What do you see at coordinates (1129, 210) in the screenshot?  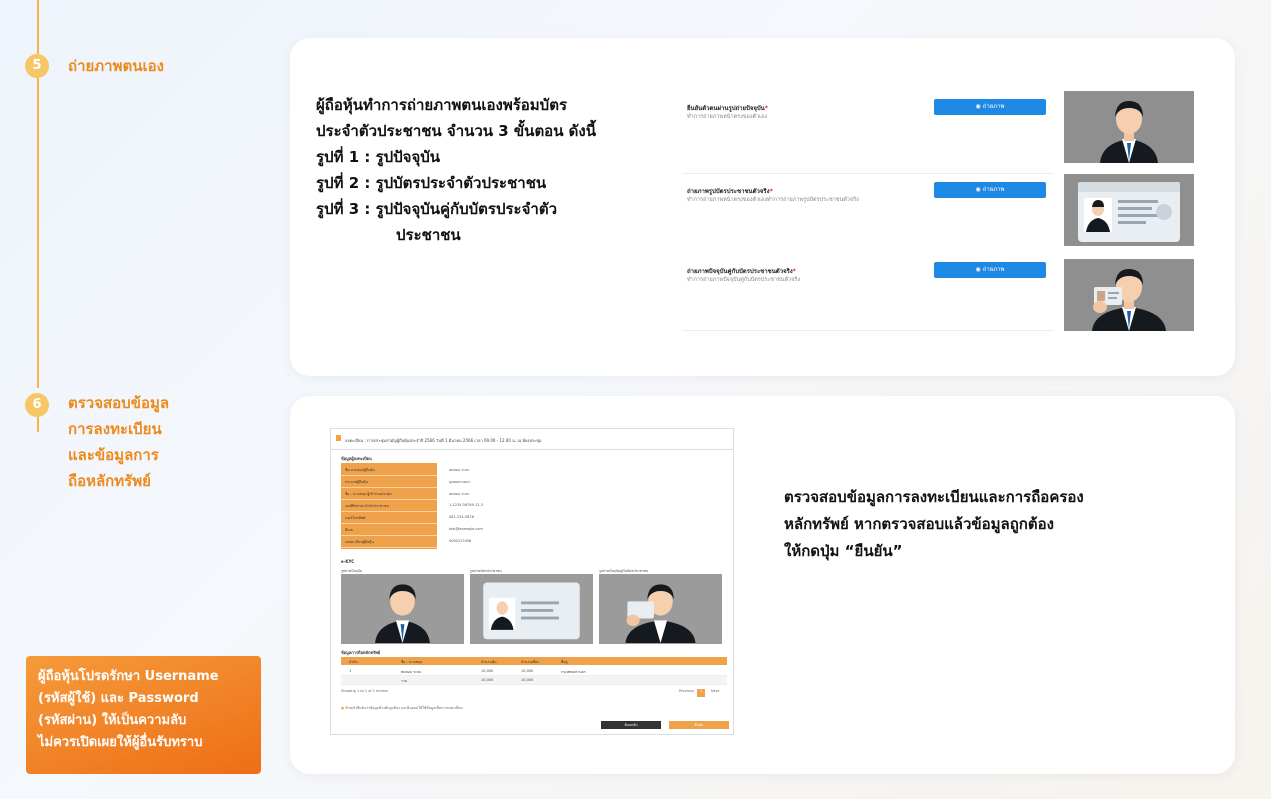 I see `id-card-thumbnail` at bounding box center [1129, 210].